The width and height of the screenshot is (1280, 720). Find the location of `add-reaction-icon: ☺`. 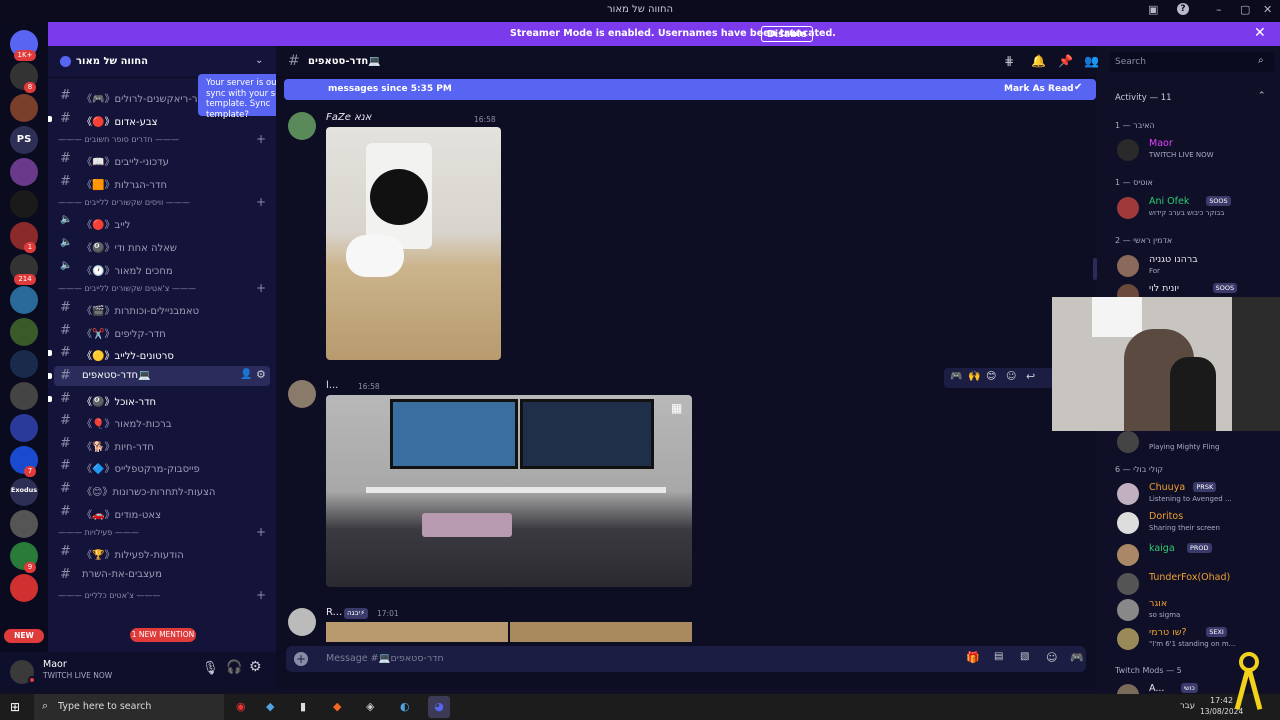

add-reaction-icon: ☺ is located at coordinates (1011, 376).